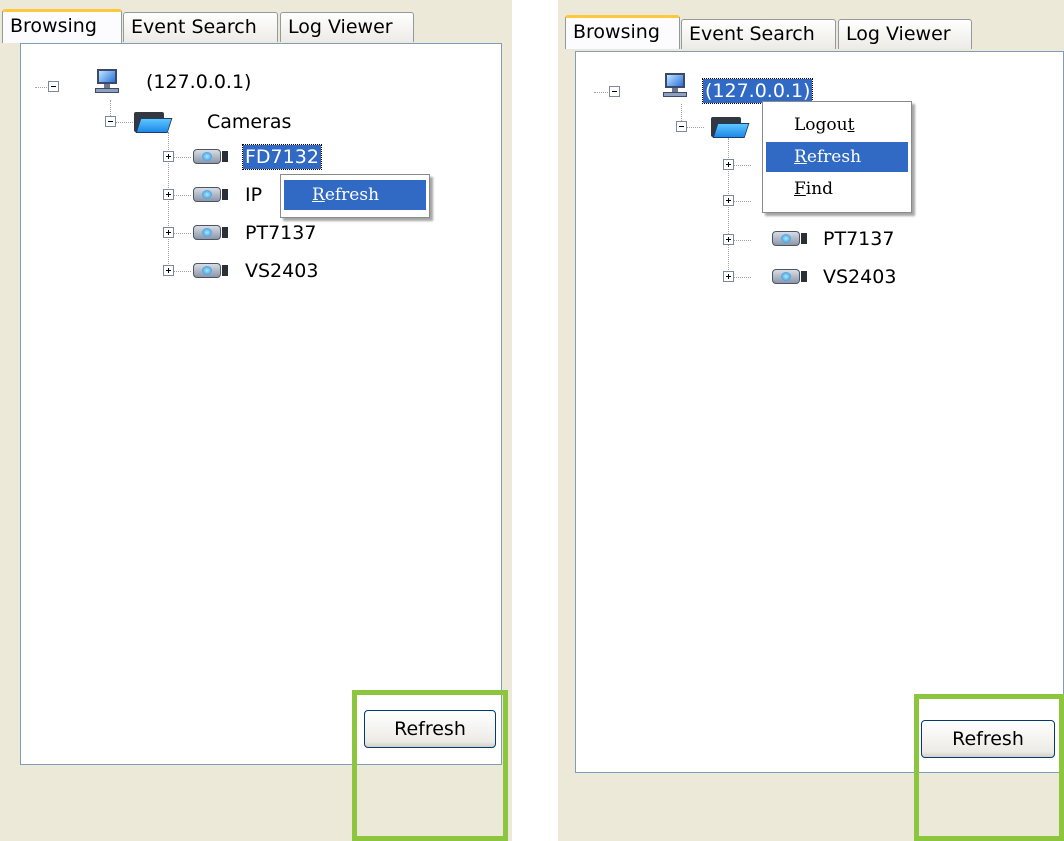  I want to click on menu-item-label: Logou, so click(821, 125).